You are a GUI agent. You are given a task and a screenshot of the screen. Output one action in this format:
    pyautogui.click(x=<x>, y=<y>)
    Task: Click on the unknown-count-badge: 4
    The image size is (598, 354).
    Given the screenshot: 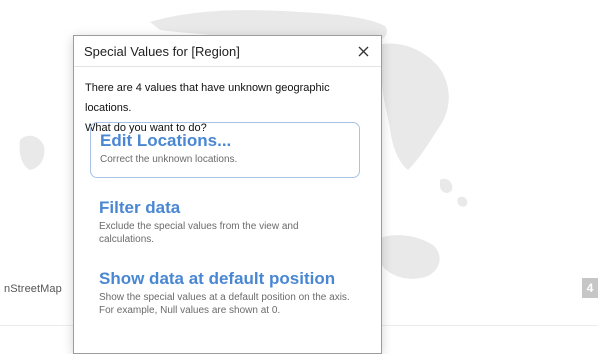 What is the action you would take?
    pyautogui.click(x=590, y=288)
    